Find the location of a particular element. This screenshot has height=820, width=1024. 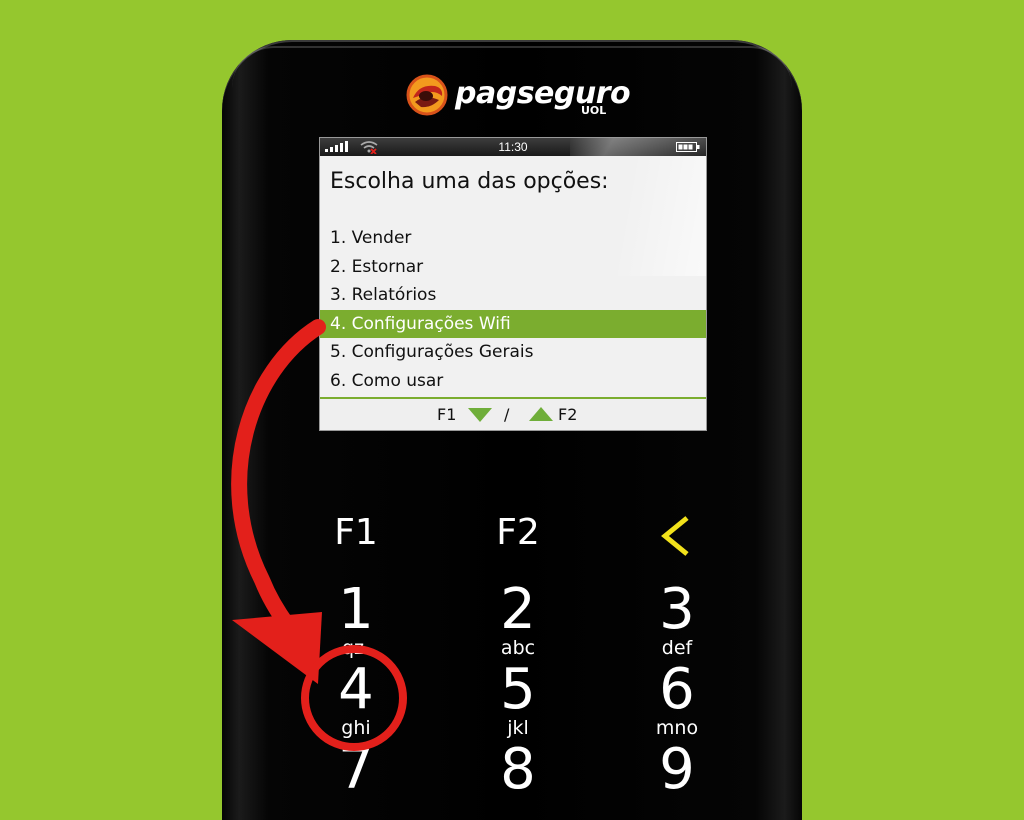

highlight-circle is located at coordinates (354, 698).